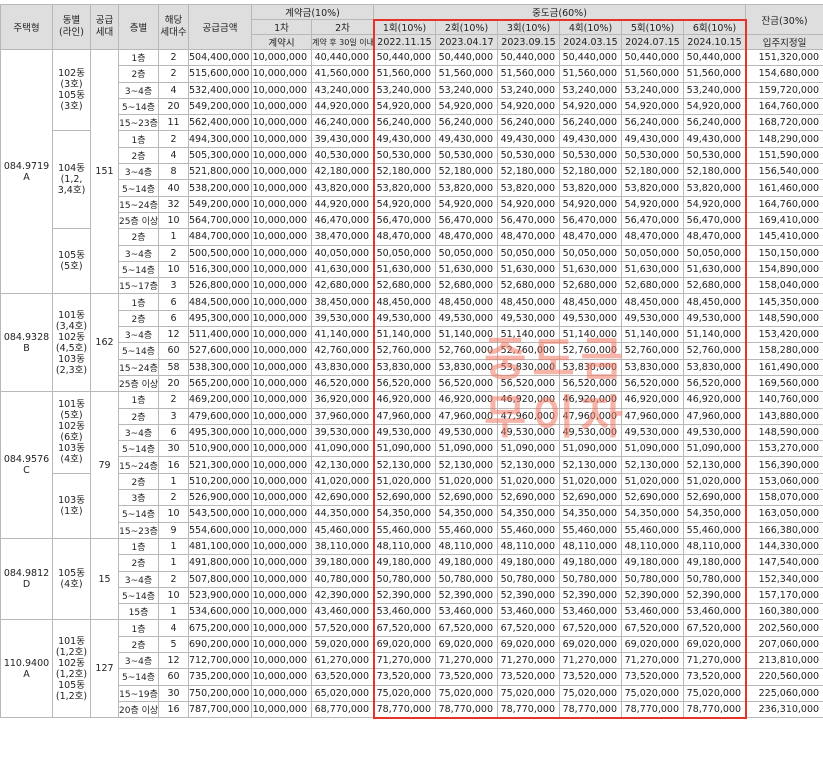 The height and width of the screenshot is (763, 823). What do you see at coordinates (342, 579) in the screenshot?
I see `contract-second: 40,780,000` at bounding box center [342, 579].